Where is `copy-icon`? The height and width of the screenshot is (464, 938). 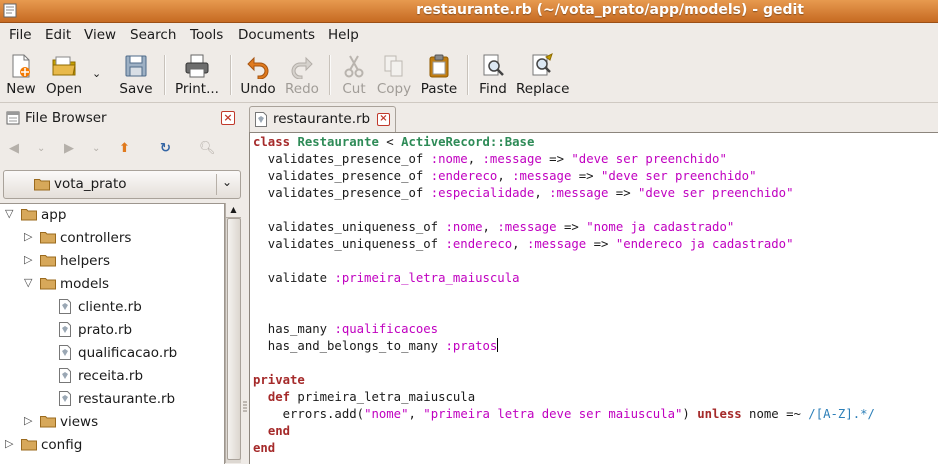
copy-icon is located at coordinates (393, 66).